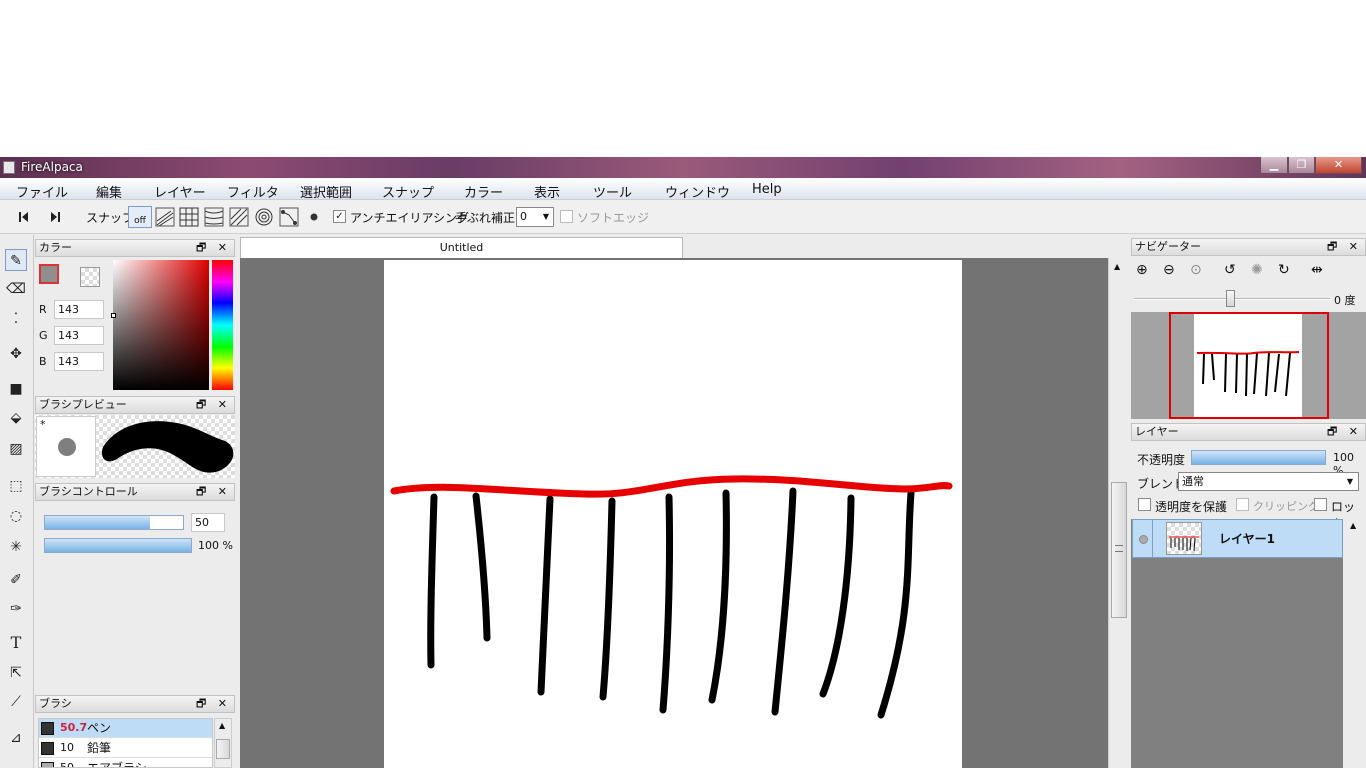 The height and width of the screenshot is (768, 1366). I want to click on menu-tool: ツール, so click(612, 191).